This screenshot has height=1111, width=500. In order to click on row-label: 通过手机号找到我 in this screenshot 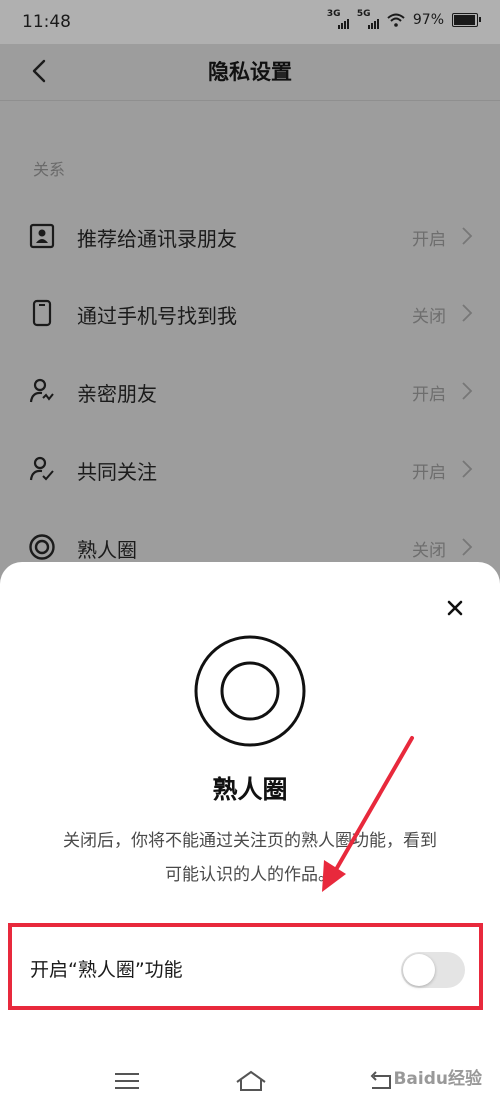, I will do `click(157, 316)`.